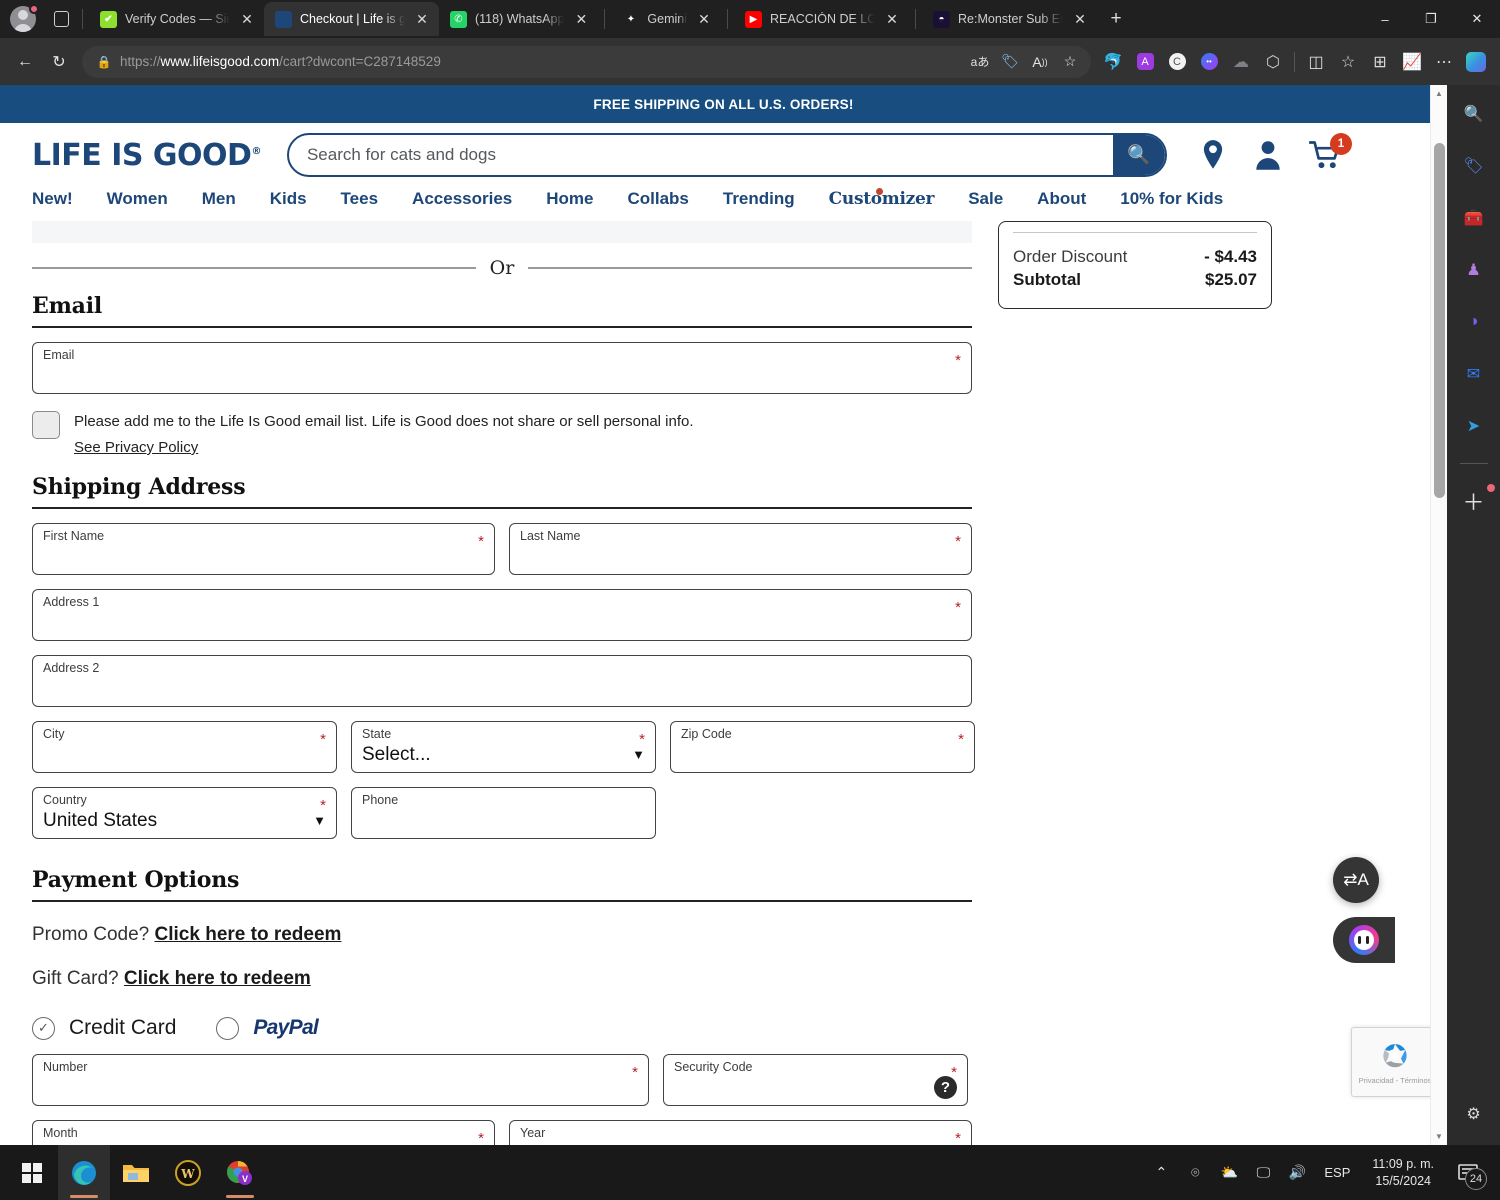 The height and width of the screenshot is (1200, 1500). What do you see at coordinates (1380, 62) in the screenshot?
I see `collections-icon: ⊞` at bounding box center [1380, 62].